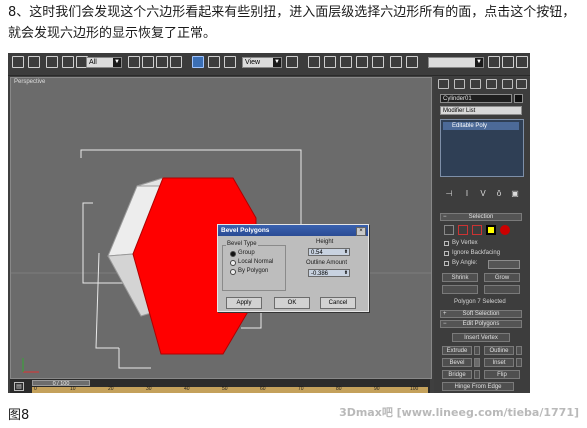 The height and width of the screenshot is (428, 587). What do you see at coordinates (457, 350) in the screenshot?
I see `extrude-button: Extrude` at bounding box center [457, 350].